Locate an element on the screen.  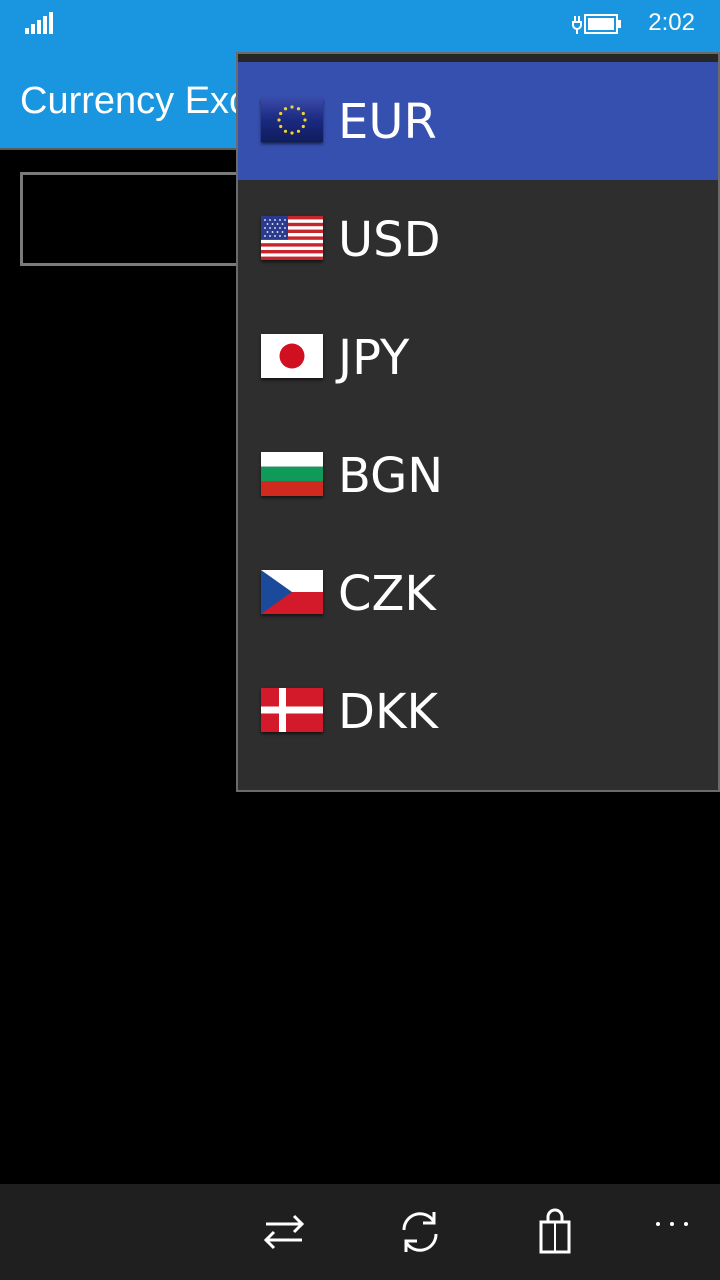
more-icon is located at coordinates (672, 1224).